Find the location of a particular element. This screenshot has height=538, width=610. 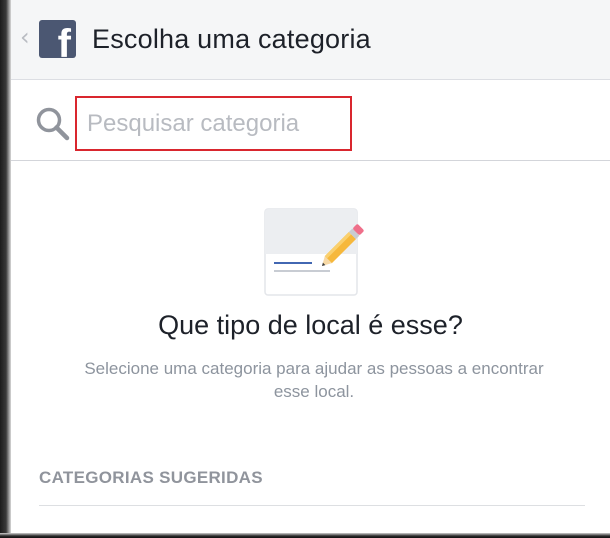

pencil-note-icon is located at coordinates (314, 252).